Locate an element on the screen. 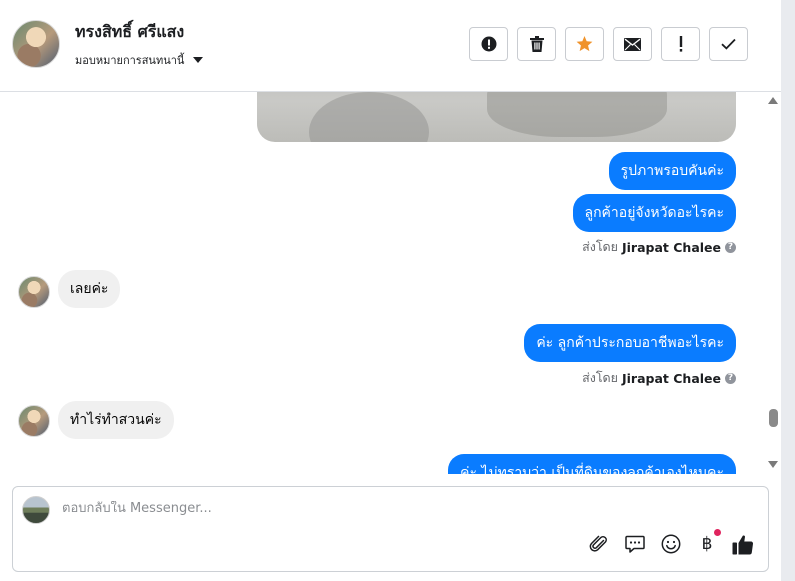 Image resolution: width=795 pixels, height=581 pixels. baht-payment-icon: ฿ is located at coordinates (707, 544).